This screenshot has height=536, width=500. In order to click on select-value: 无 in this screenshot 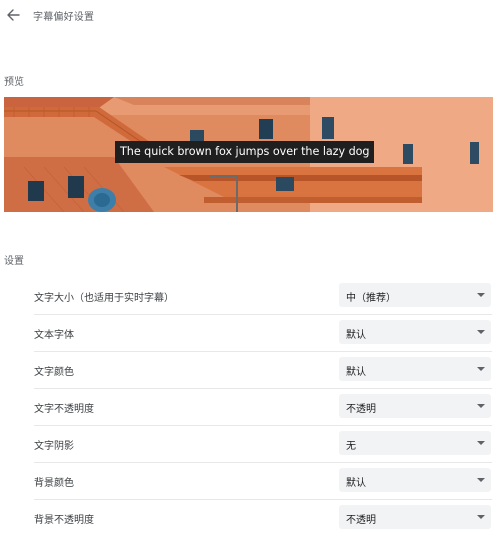, I will do `click(351, 446)`.